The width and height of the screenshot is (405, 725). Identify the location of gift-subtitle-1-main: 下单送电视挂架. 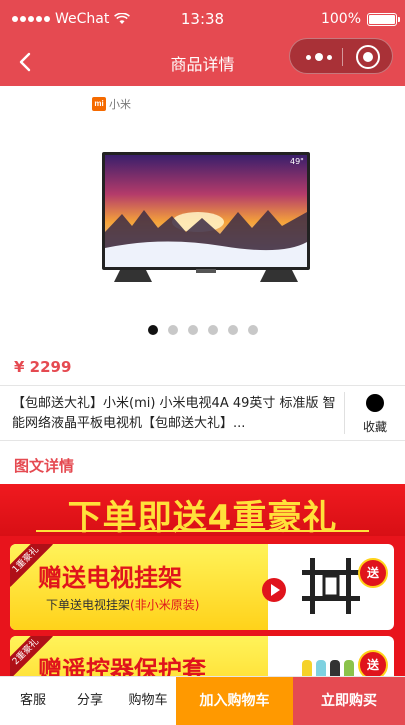
(88, 605).